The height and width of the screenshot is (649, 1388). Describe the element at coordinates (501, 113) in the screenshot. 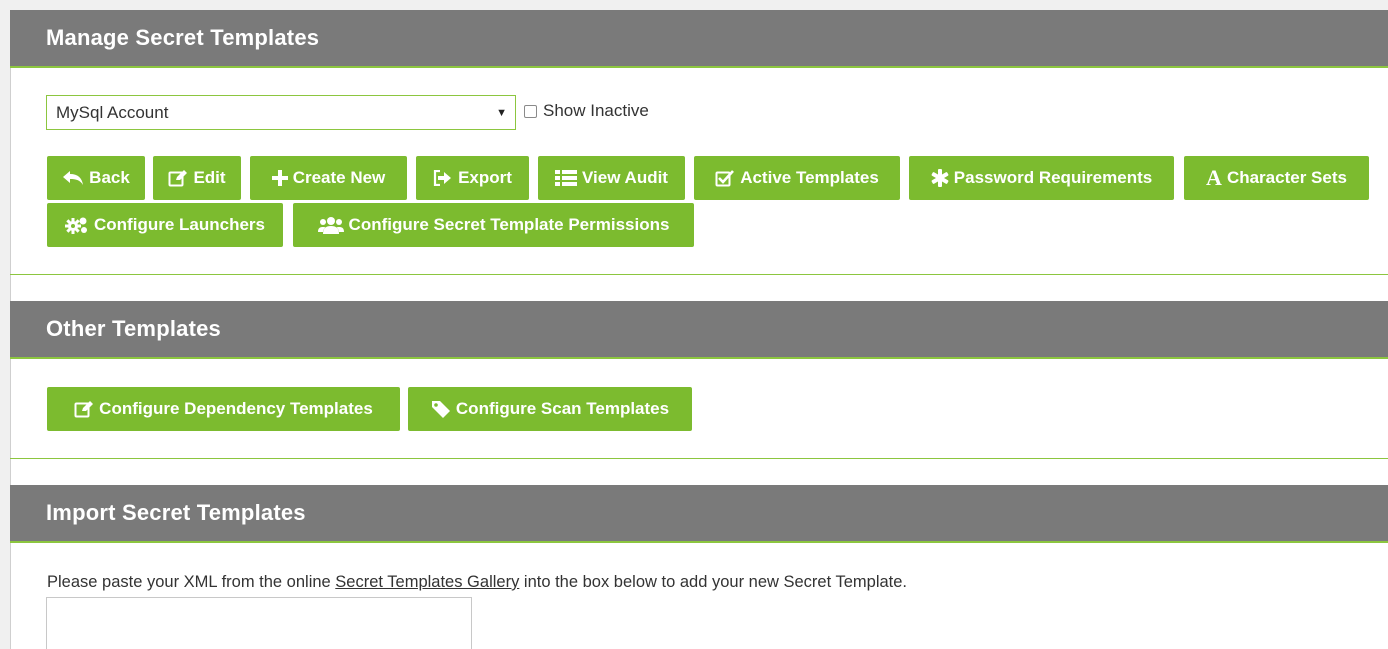

I see `chevron-down-icon: ▼` at that location.